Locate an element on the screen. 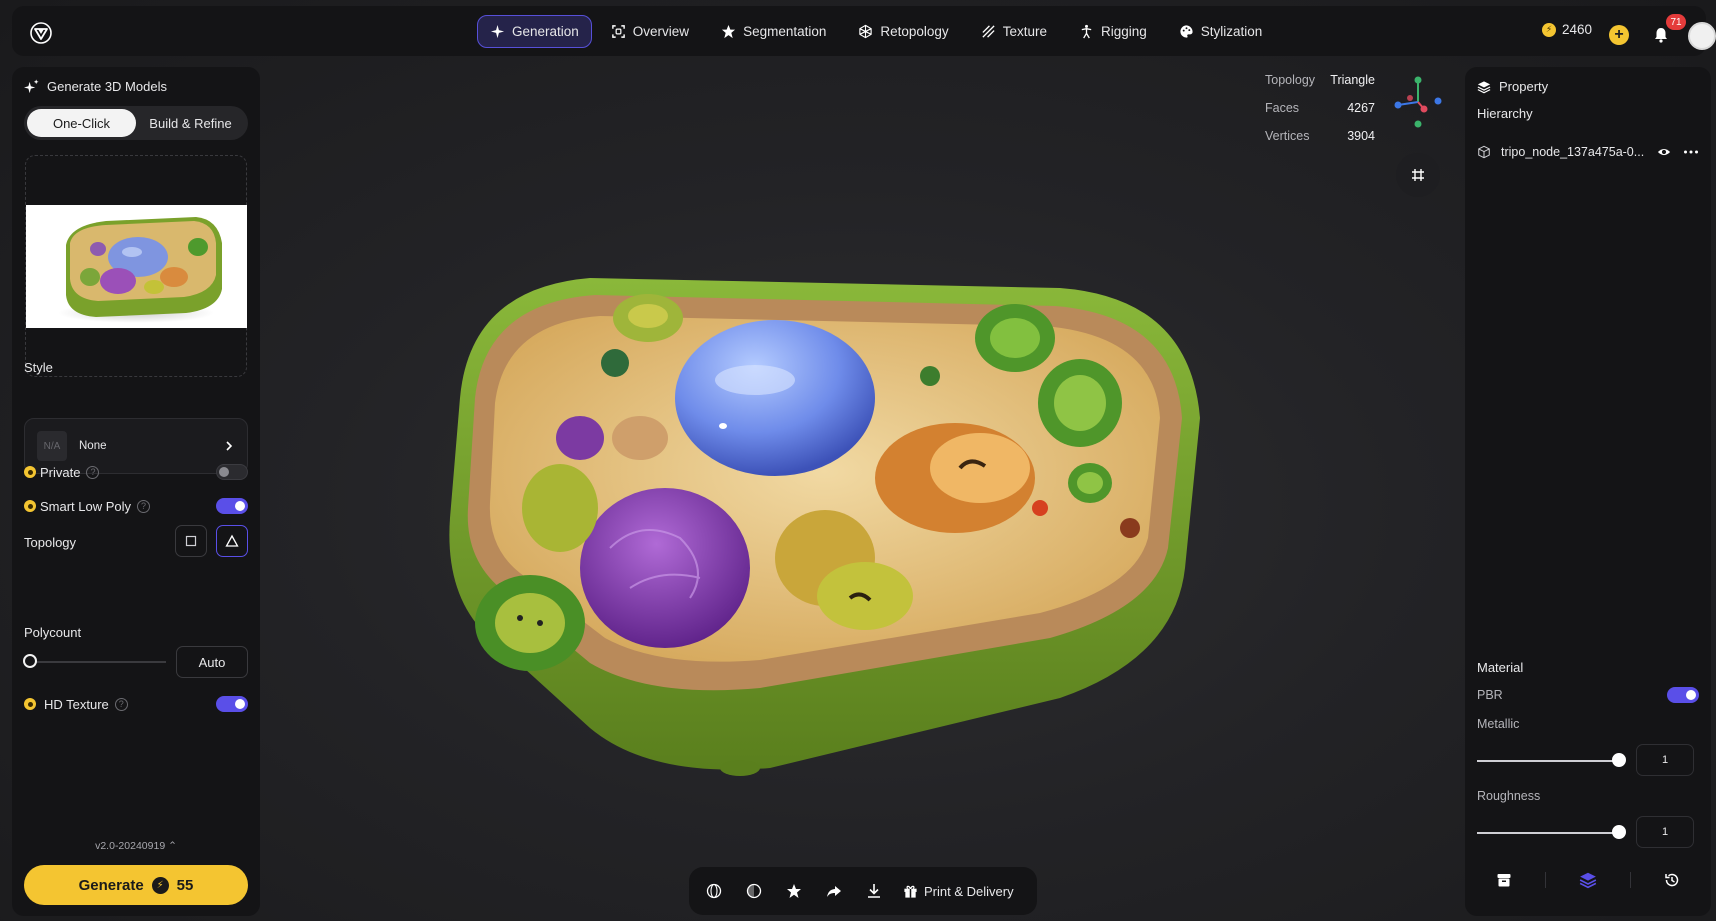 This screenshot has width=1716, height=921. smart-low-poly-row: Smart Low Poly ? is located at coordinates (136, 506).